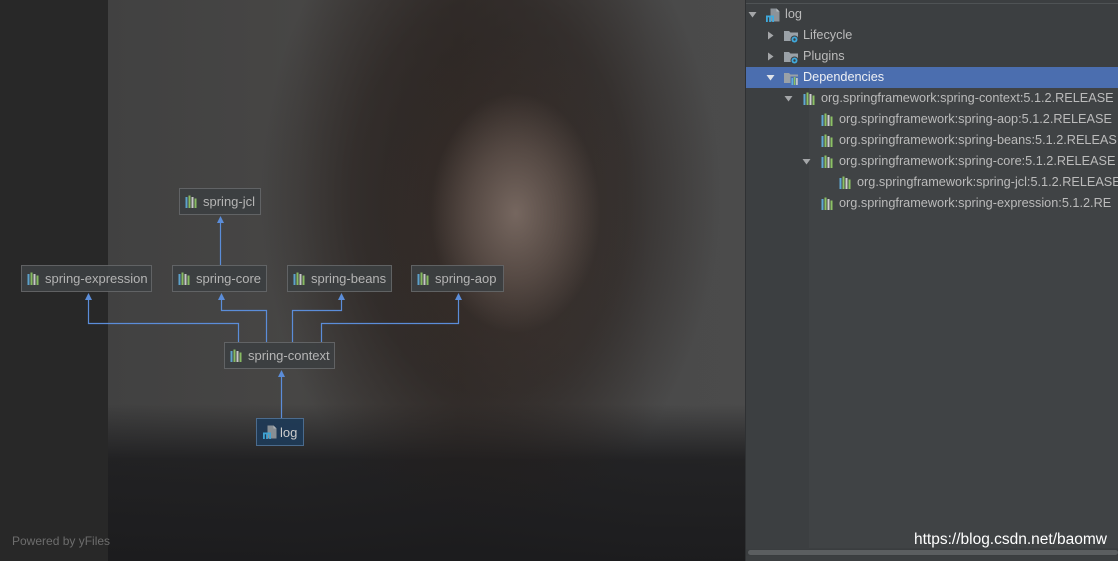  Describe the element at coordinates (828, 35) in the screenshot. I see `tree-row-label: Lifecycle` at that location.